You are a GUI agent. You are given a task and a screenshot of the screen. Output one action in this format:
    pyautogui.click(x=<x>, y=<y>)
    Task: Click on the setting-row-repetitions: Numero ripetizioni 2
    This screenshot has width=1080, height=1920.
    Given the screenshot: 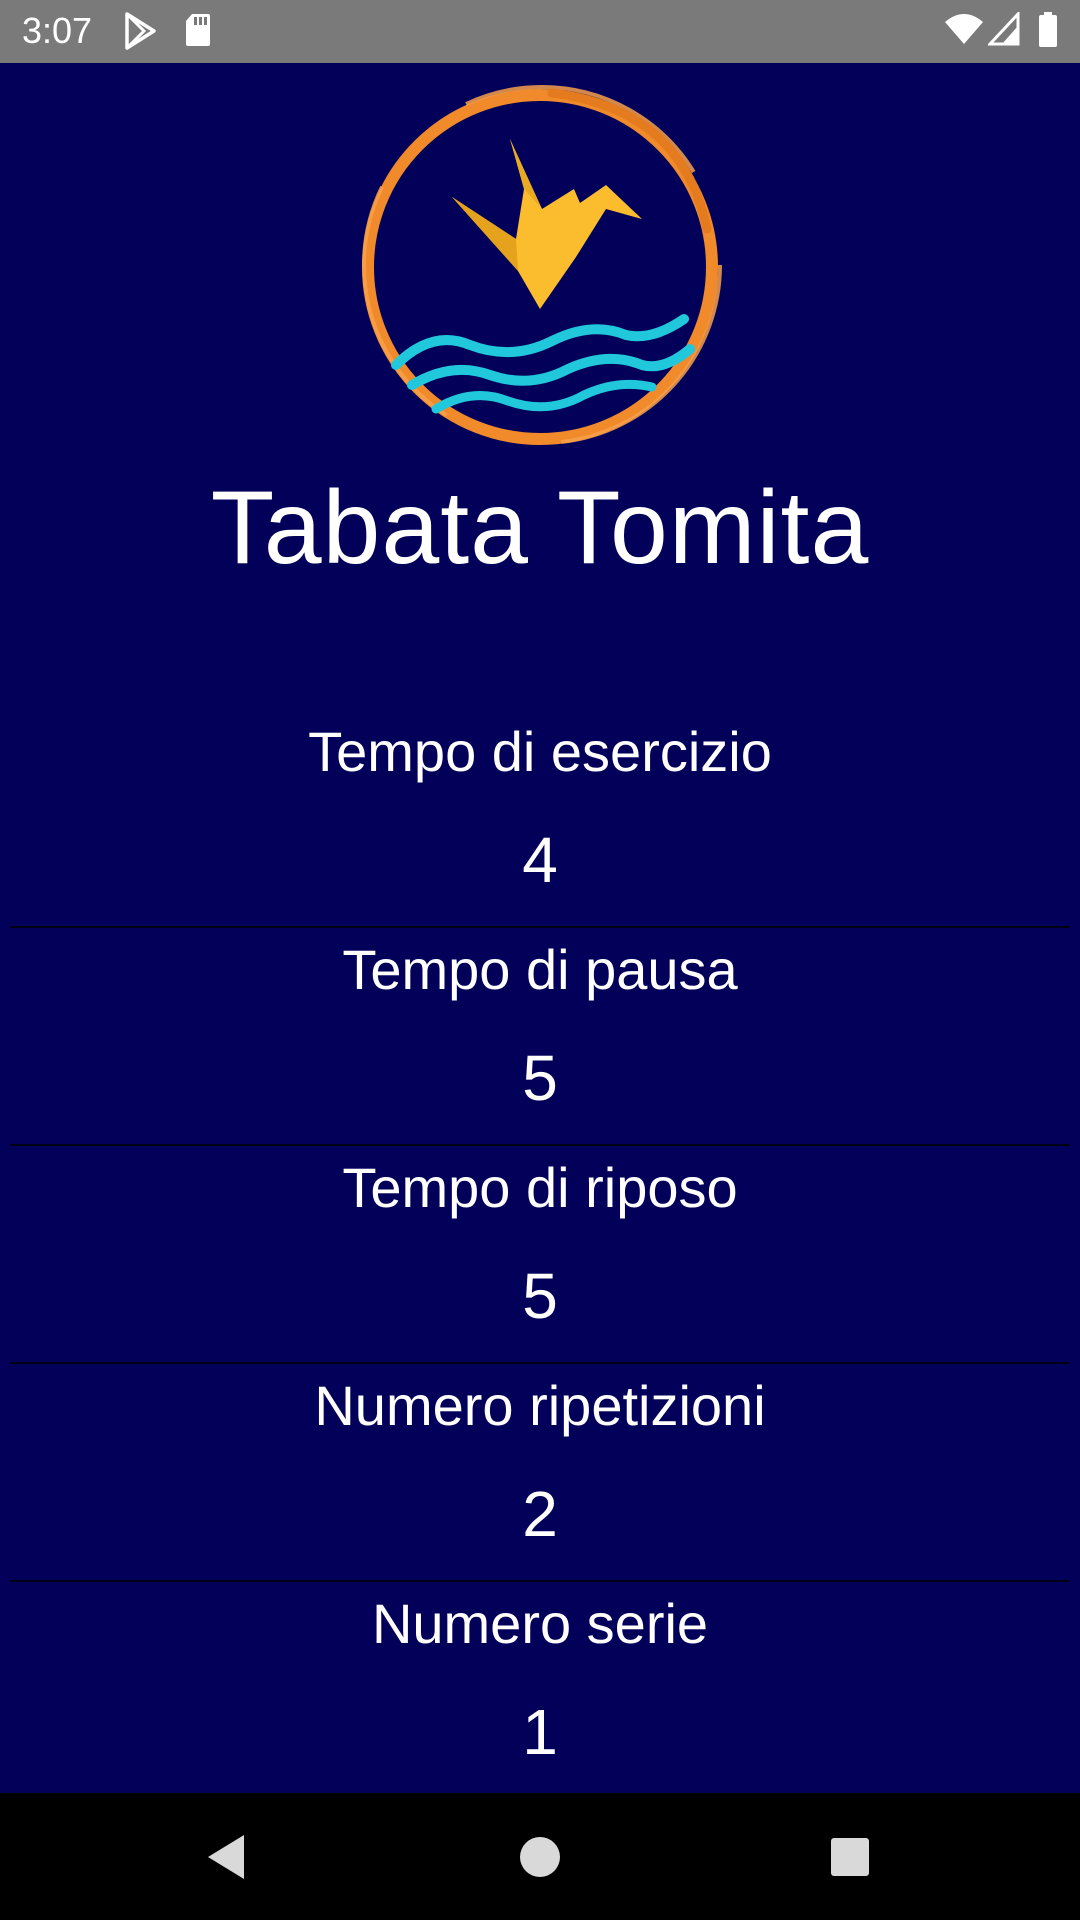 What is the action you would take?
    pyautogui.click(x=540, y=1474)
    